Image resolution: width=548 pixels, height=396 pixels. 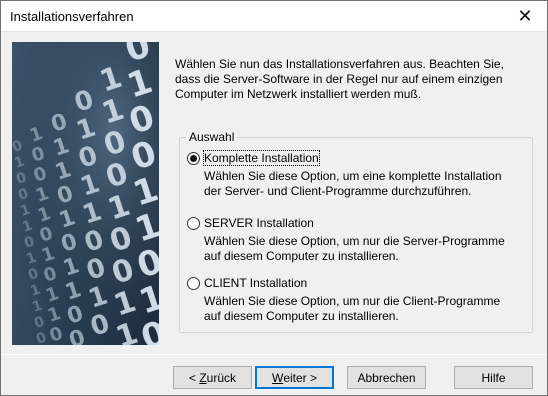 What do you see at coordinates (194, 377) in the screenshot?
I see `back-button-prefix: <` at bounding box center [194, 377].